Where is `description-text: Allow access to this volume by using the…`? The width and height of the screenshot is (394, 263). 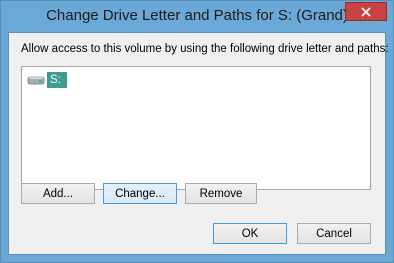
description-text: Allow access to this volume by using the… is located at coordinates (205, 49).